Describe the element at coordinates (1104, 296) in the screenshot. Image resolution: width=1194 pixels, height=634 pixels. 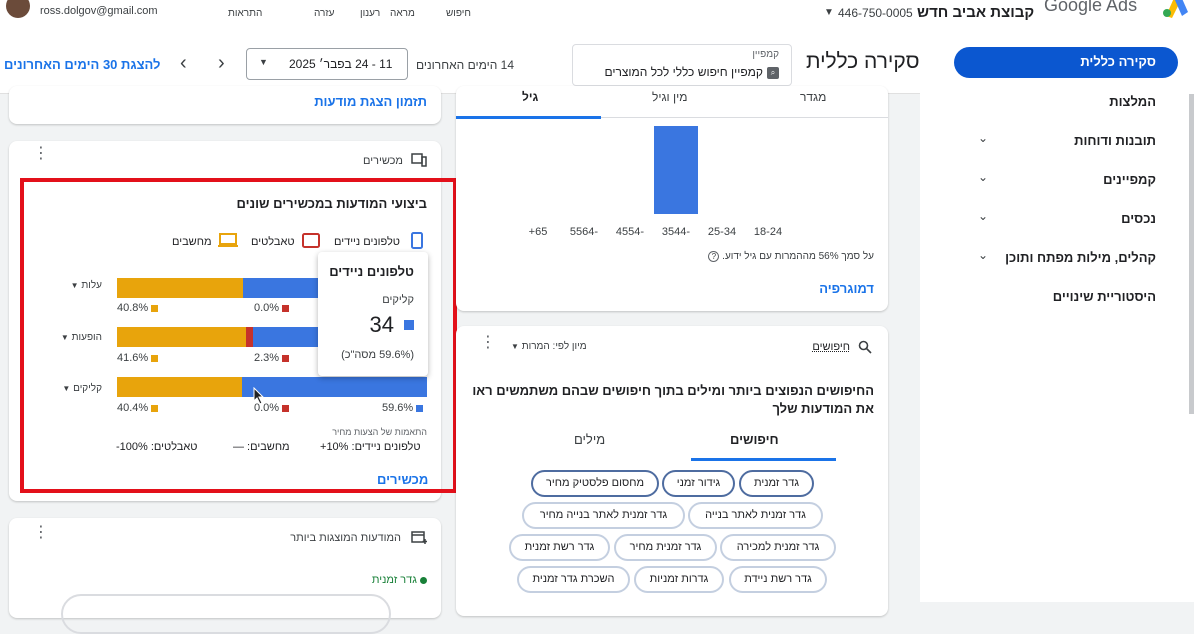
I see `sidebar-item-change-history: היסטוריית שינויים` at that location.